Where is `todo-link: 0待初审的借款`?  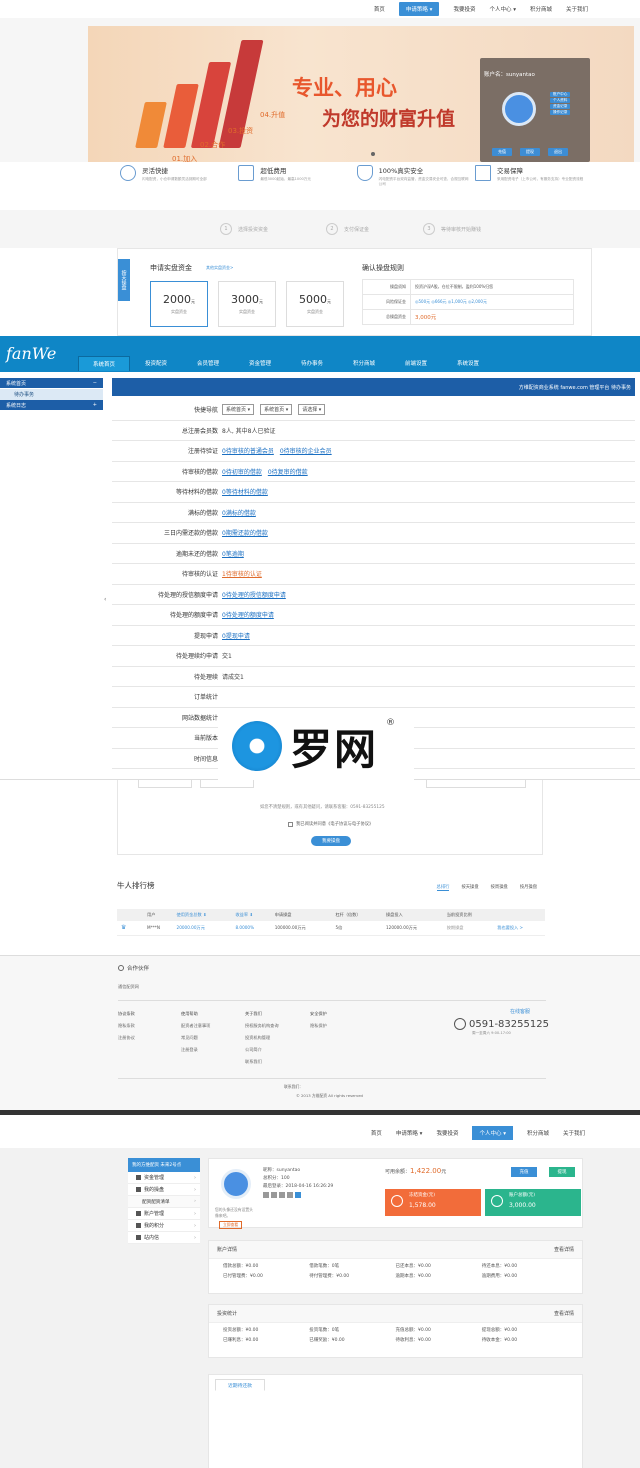 todo-link: 0待初审的借款 is located at coordinates (242, 471).